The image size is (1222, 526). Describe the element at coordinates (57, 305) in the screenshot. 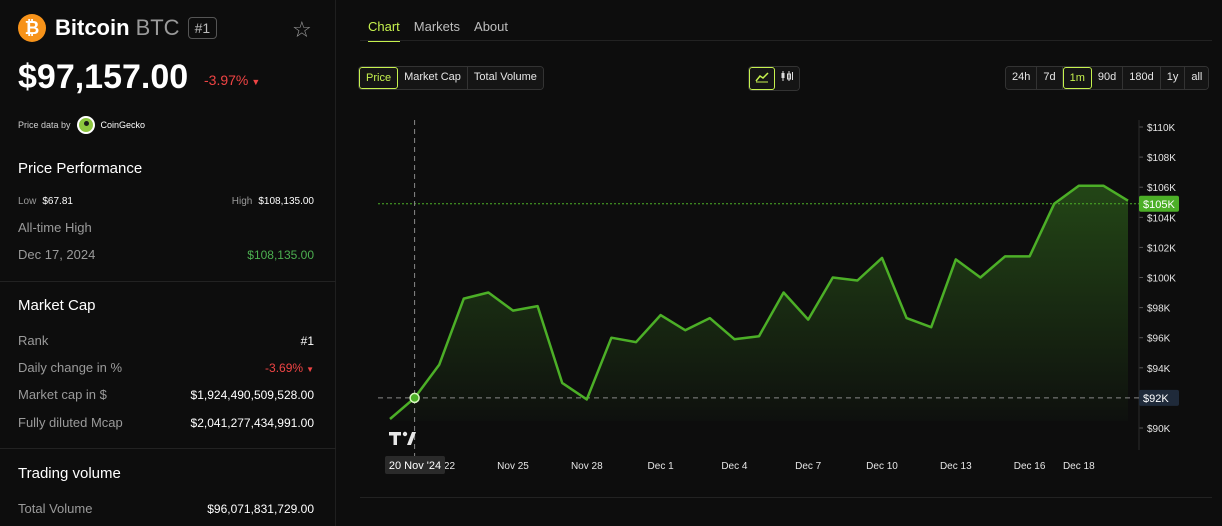

I see `market-cap-title: Market Cap` at that location.